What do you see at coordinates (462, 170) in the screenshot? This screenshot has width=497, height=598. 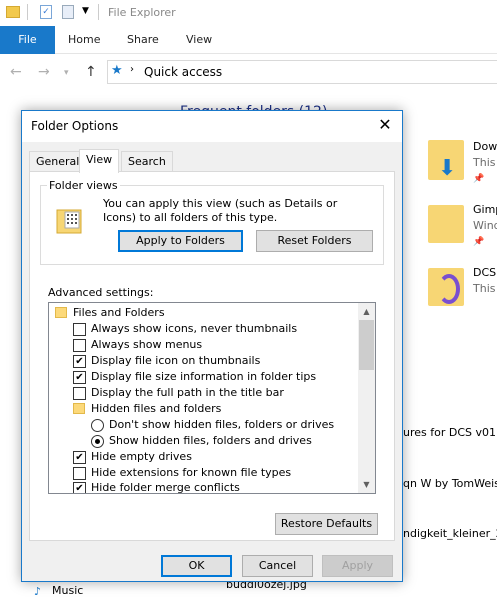 I see `quick-access-item-downloads: ⬇ Dow This 📌` at bounding box center [462, 170].